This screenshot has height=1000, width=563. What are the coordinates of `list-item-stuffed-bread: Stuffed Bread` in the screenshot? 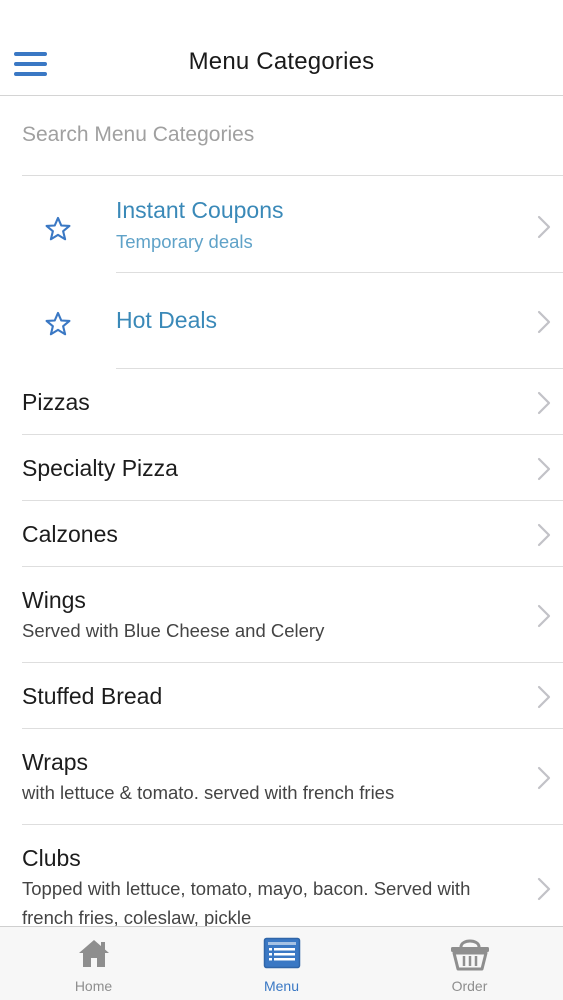 It's located at (281, 696).